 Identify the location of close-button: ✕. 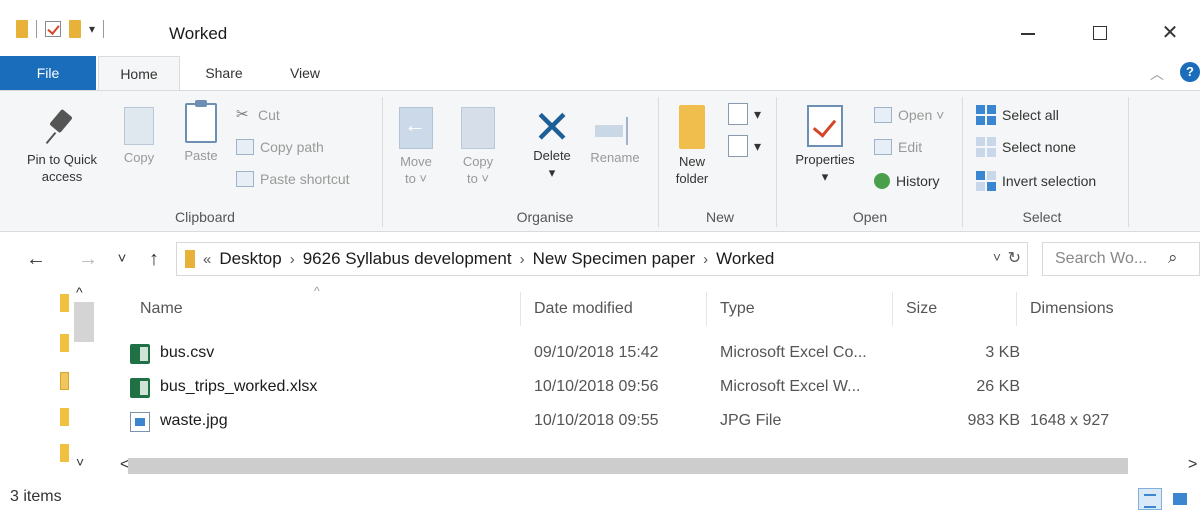
(1170, 33).